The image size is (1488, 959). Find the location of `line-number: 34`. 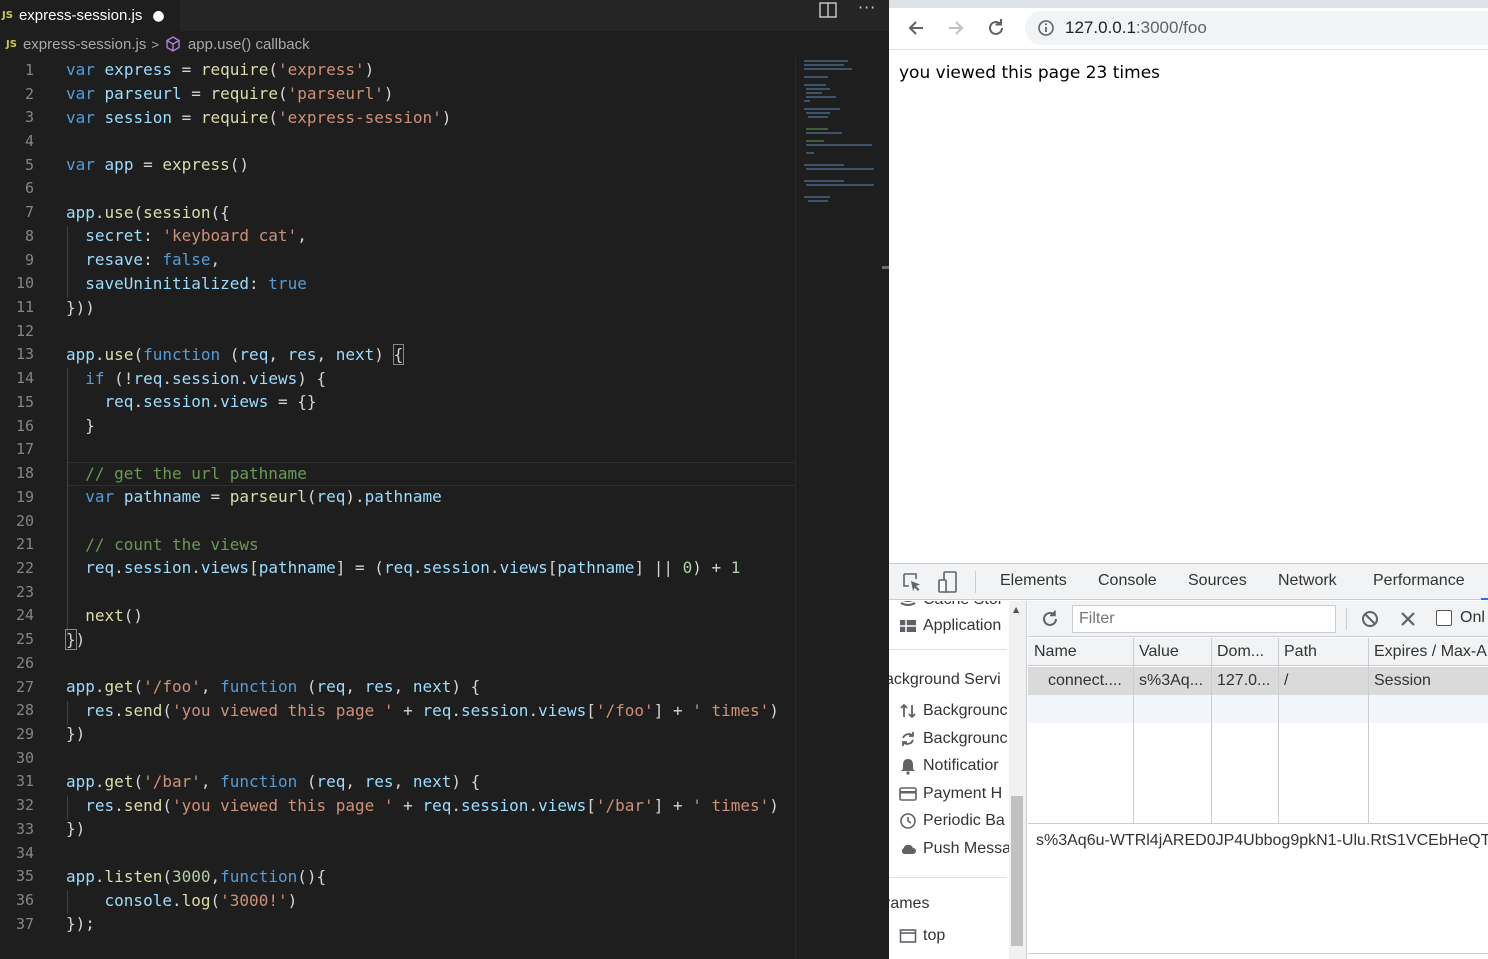

line-number: 34 is located at coordinates (24, 852).